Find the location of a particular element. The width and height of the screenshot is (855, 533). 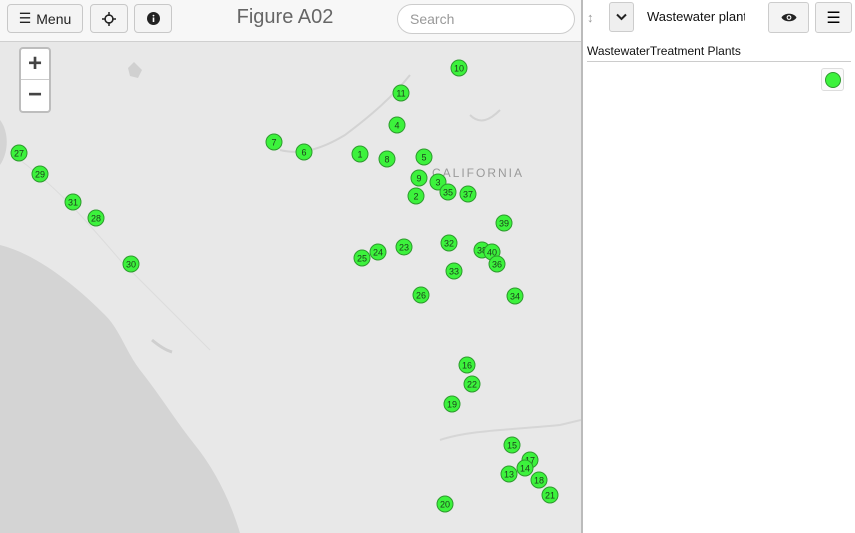

map-marker-31: 31 is located at coordinates (73, 202).